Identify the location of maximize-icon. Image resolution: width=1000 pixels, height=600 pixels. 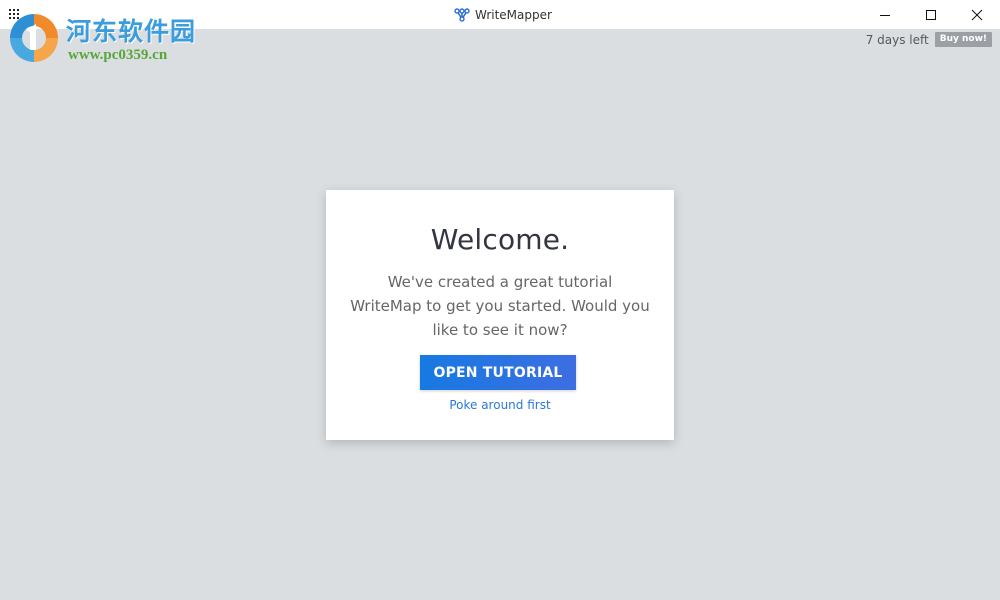
(931, 14).